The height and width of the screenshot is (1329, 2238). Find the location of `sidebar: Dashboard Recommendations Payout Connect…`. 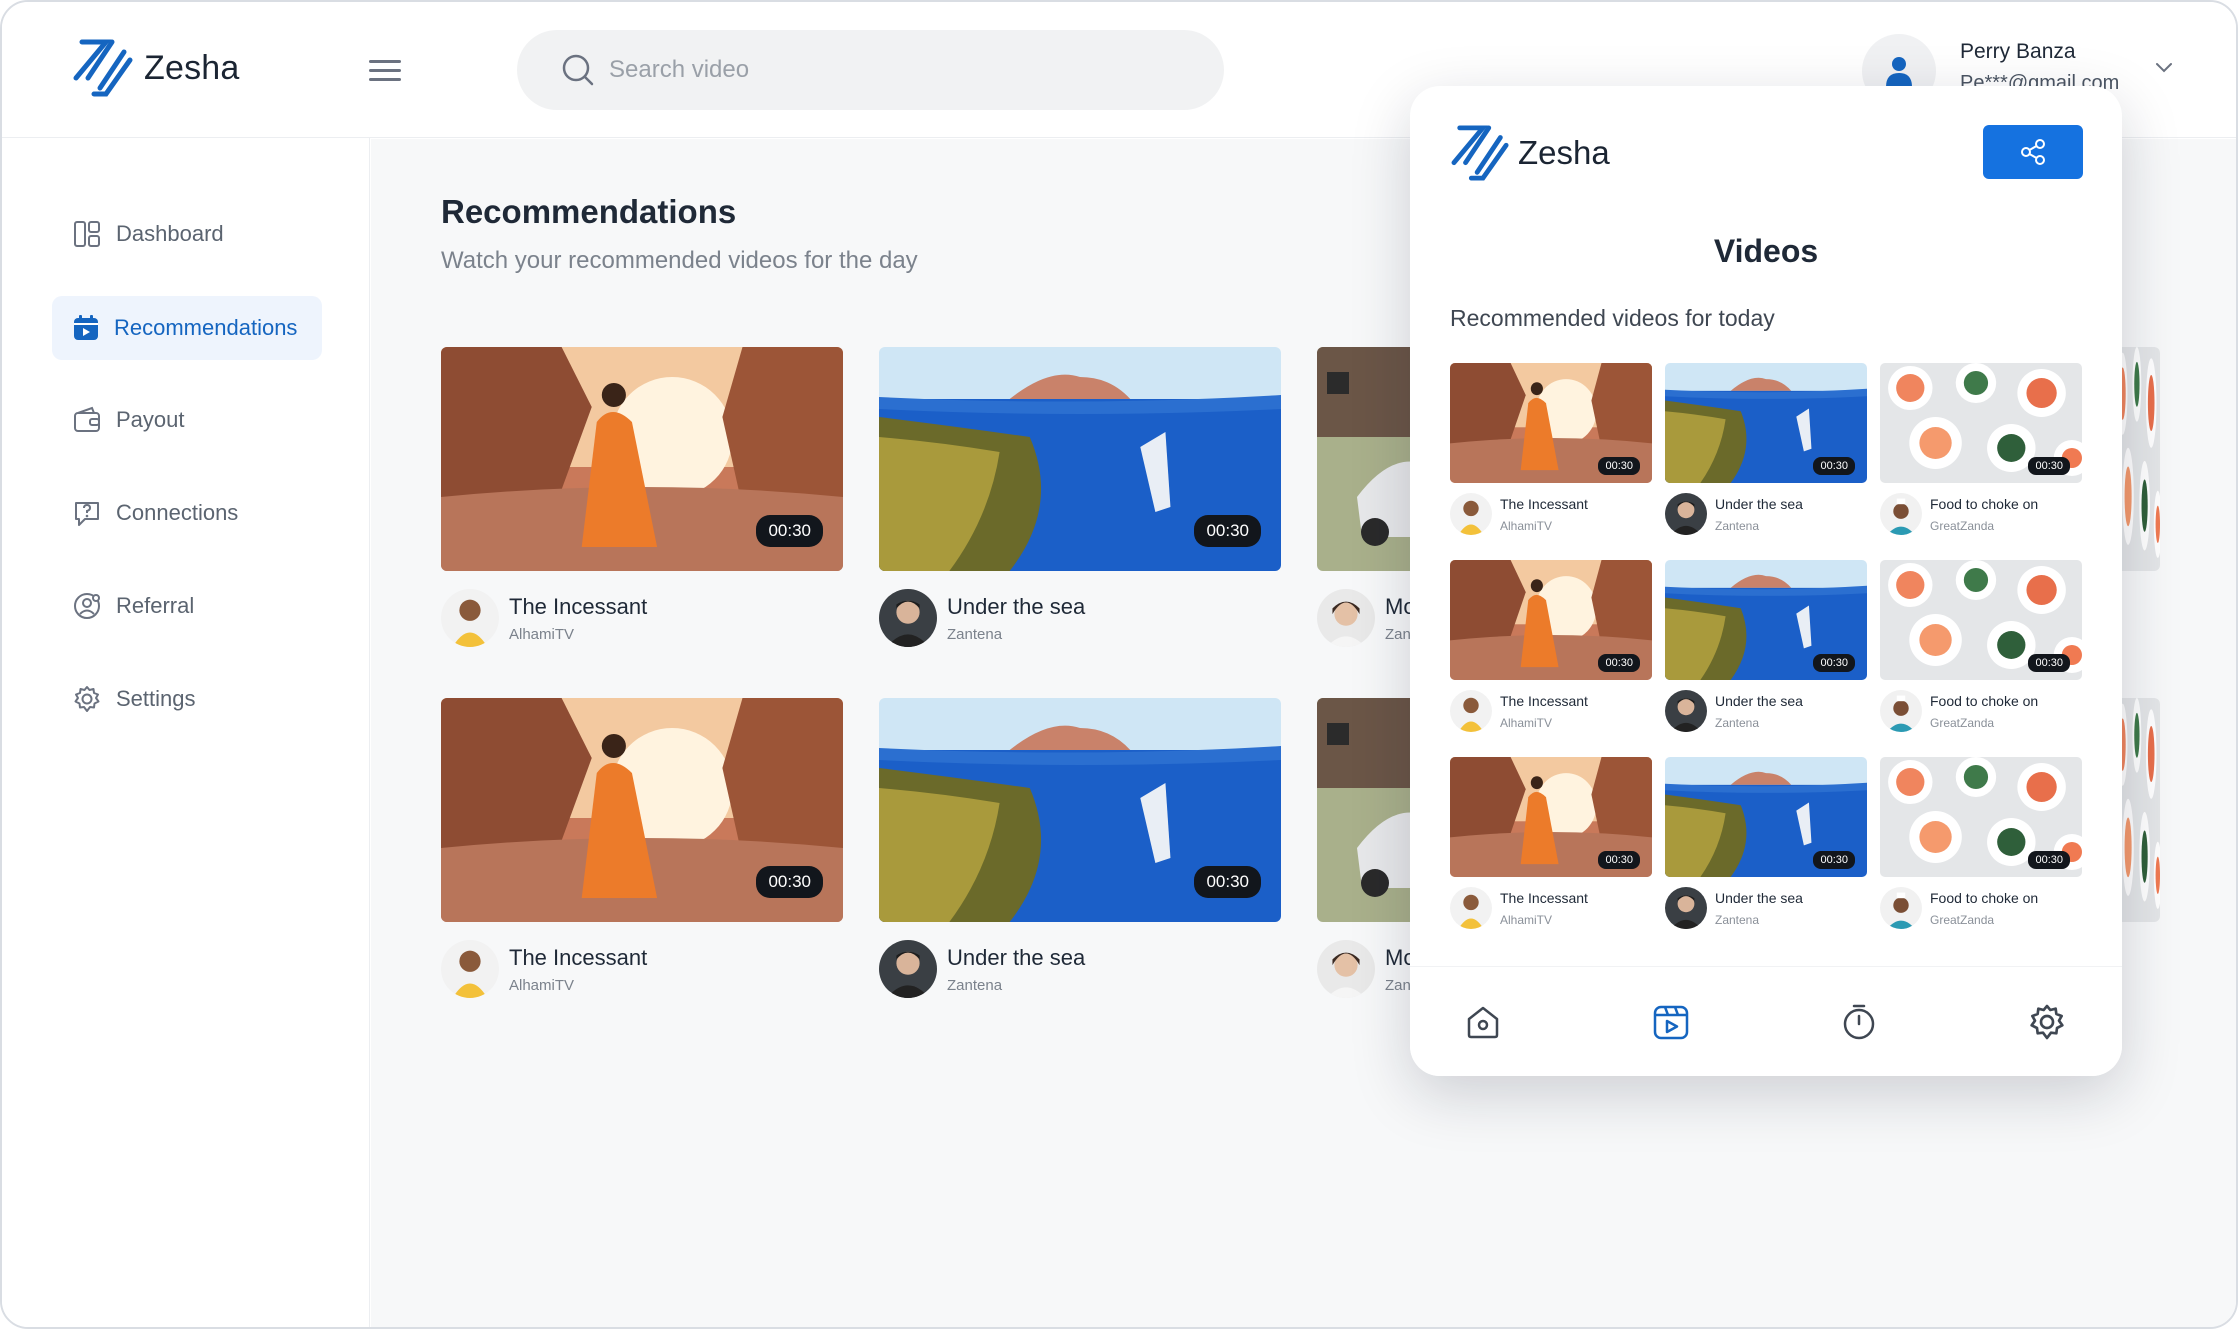

sidebar: Dashboard Recommendations Payout Connect… is located at coordinates (186, 732).